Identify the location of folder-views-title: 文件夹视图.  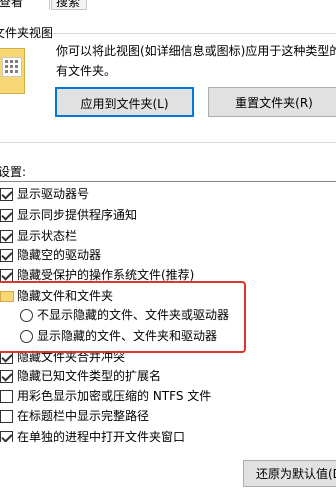
(27, 33).